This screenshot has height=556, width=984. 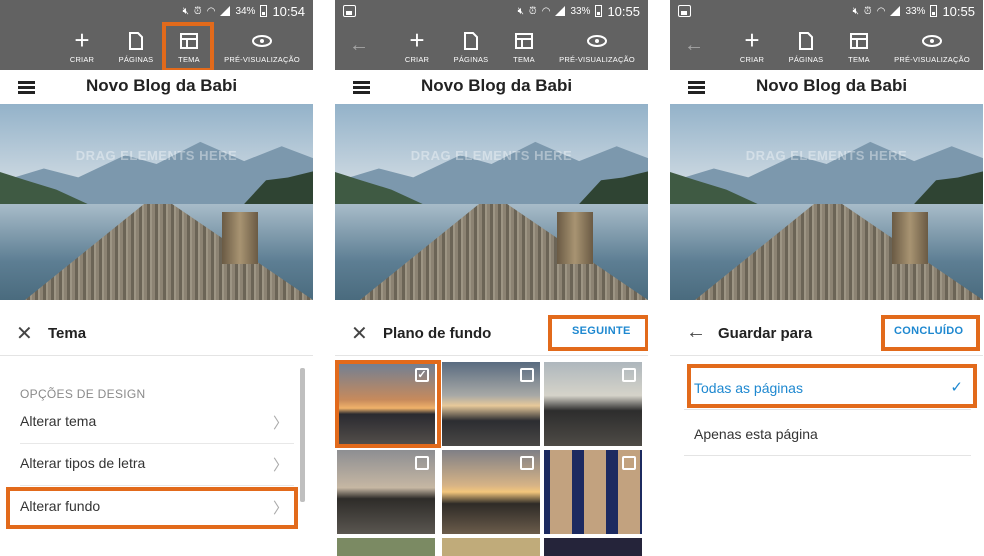 I want to click on menu-item-label: Alterar tema, so click(x=58, y=421).